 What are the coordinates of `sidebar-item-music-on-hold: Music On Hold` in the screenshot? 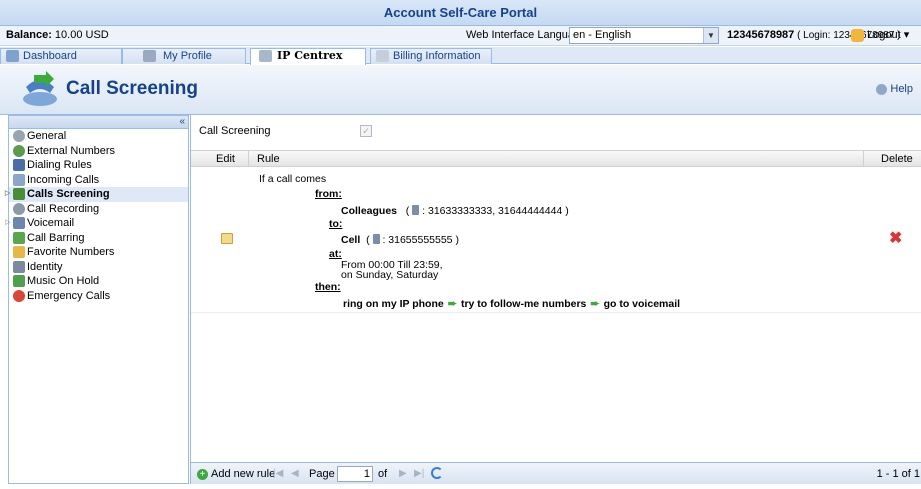 It's located at (98, 281).